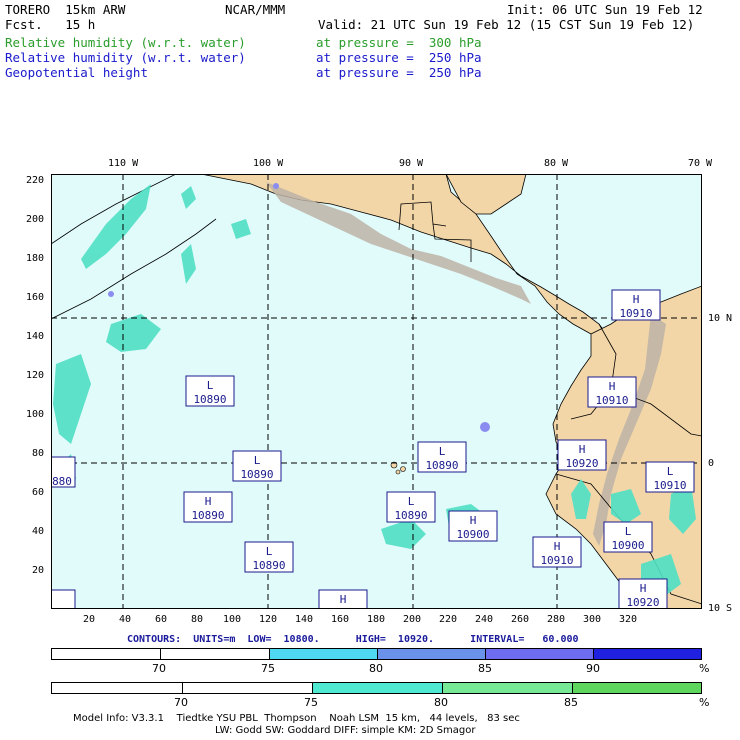  Describe the element at coordinates (38, 531) in the screenshot. I see `y-tick: 40` at that location.